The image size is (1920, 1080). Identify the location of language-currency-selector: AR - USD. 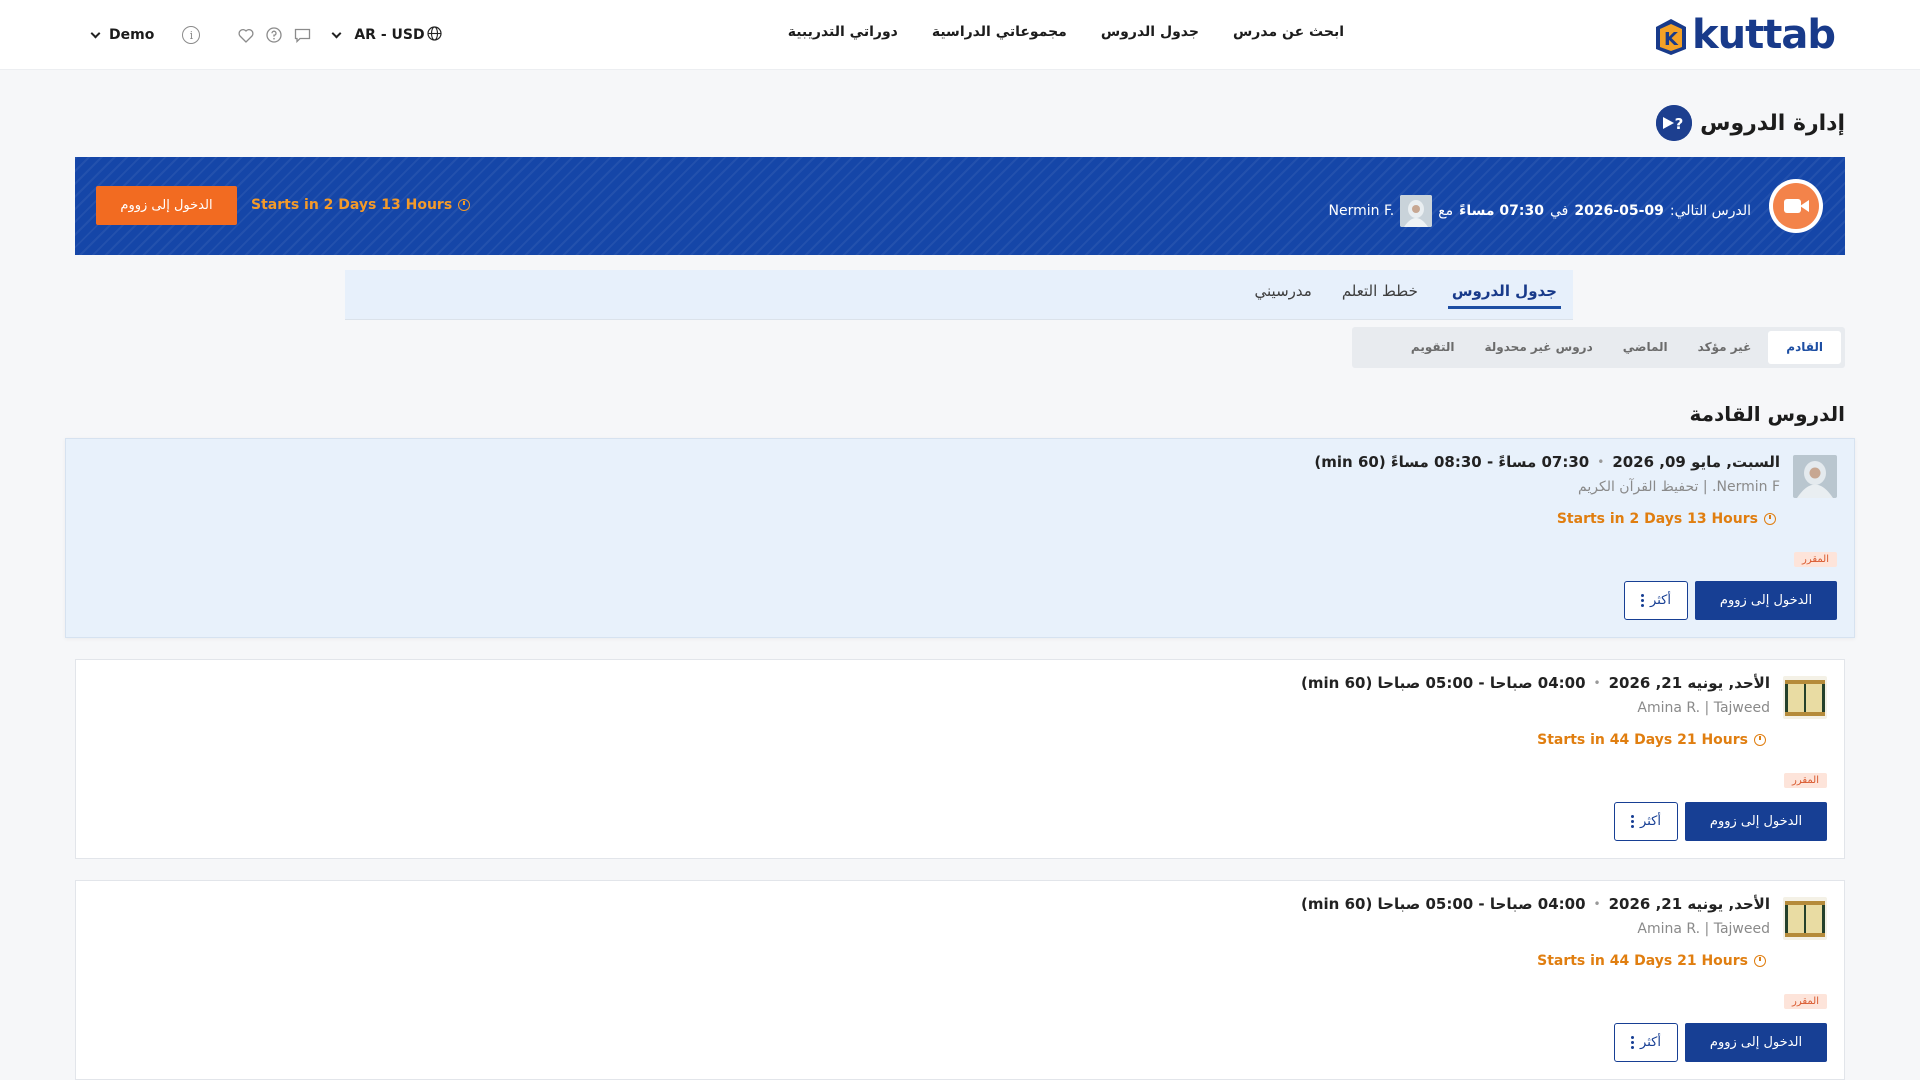
(386, 35).